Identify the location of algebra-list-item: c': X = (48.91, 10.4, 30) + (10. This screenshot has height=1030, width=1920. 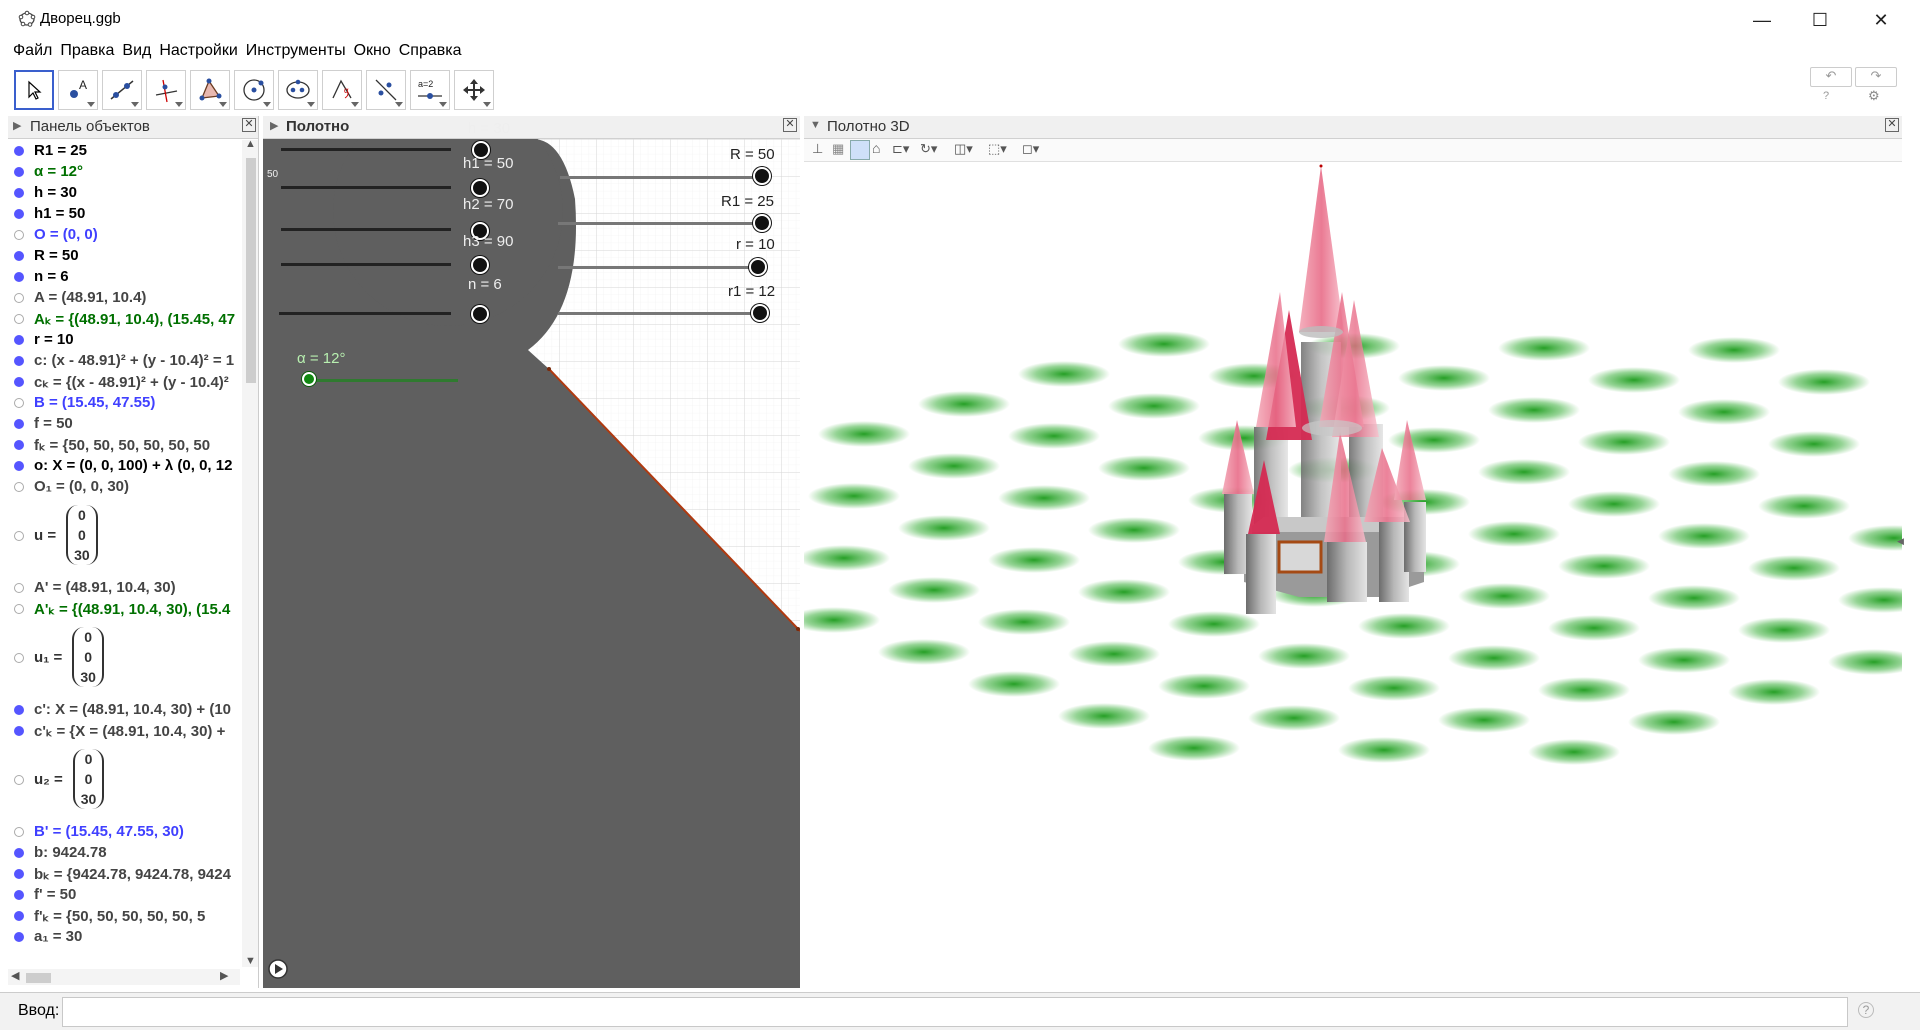
(124, 711).